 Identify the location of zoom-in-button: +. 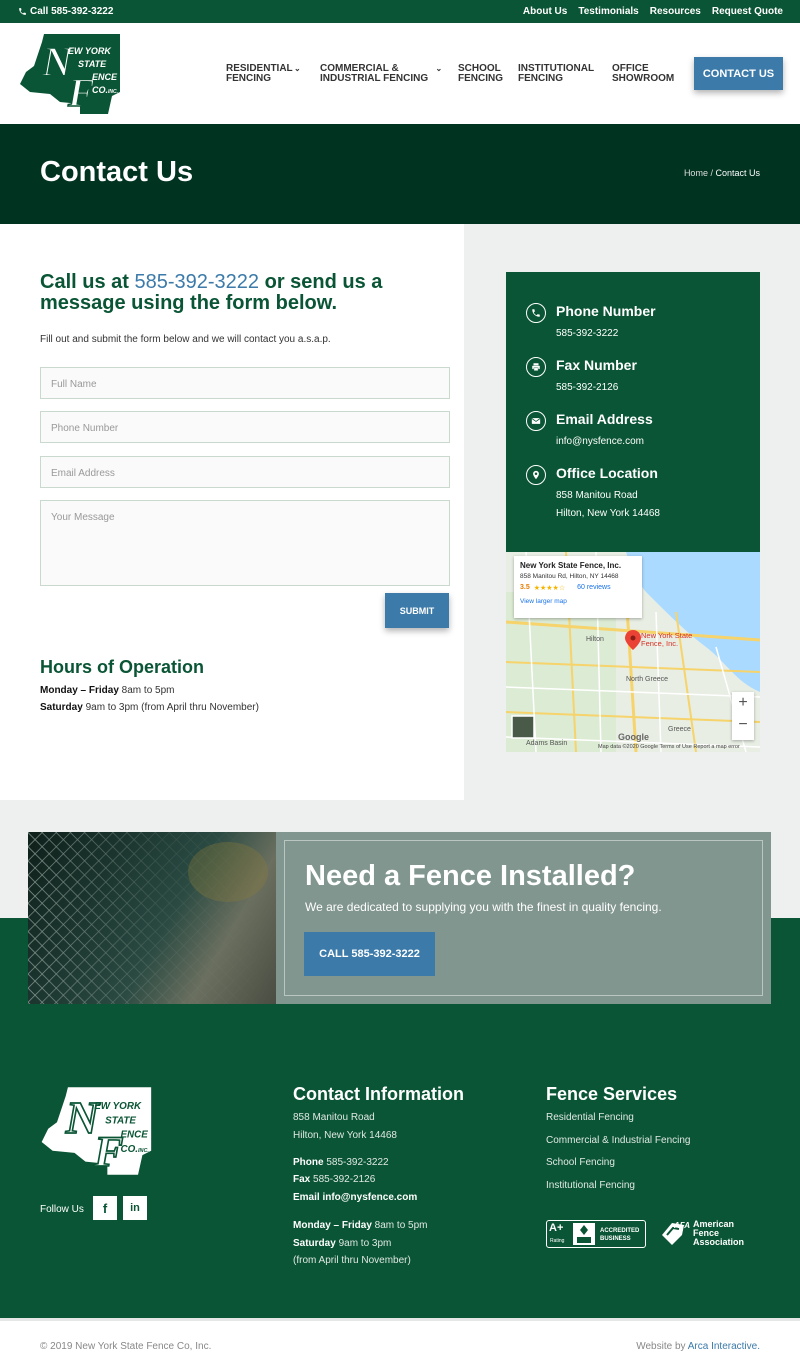
(743, 703).